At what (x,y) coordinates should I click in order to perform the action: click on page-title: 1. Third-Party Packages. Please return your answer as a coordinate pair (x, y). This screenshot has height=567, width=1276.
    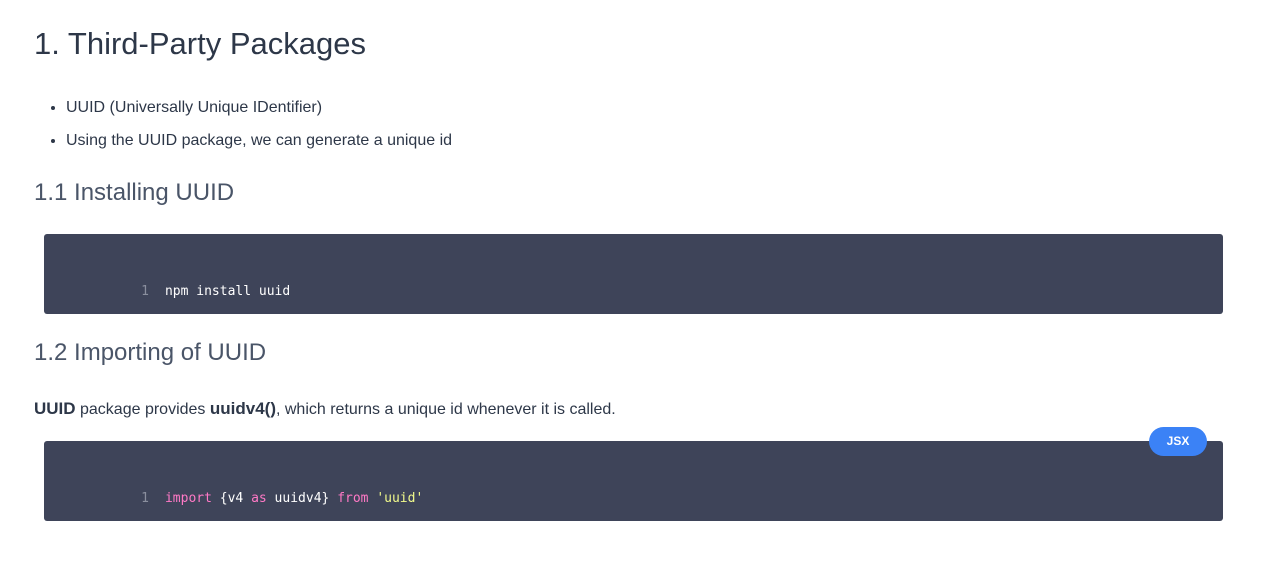
    Looking at the image, I should click on (200, 43).